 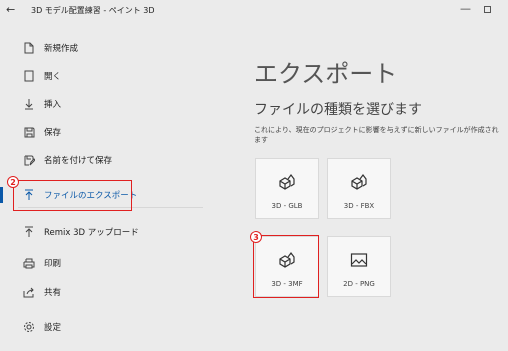 I want to click on export-tile-2d-png: 2D - PNG, so click(x=359, y=266).